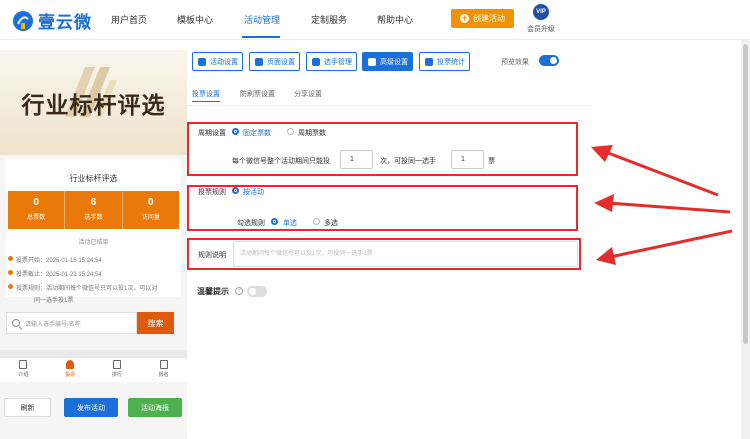  I want to click on radio-fixed-votes-label: 固定票数, so click(257, 133).